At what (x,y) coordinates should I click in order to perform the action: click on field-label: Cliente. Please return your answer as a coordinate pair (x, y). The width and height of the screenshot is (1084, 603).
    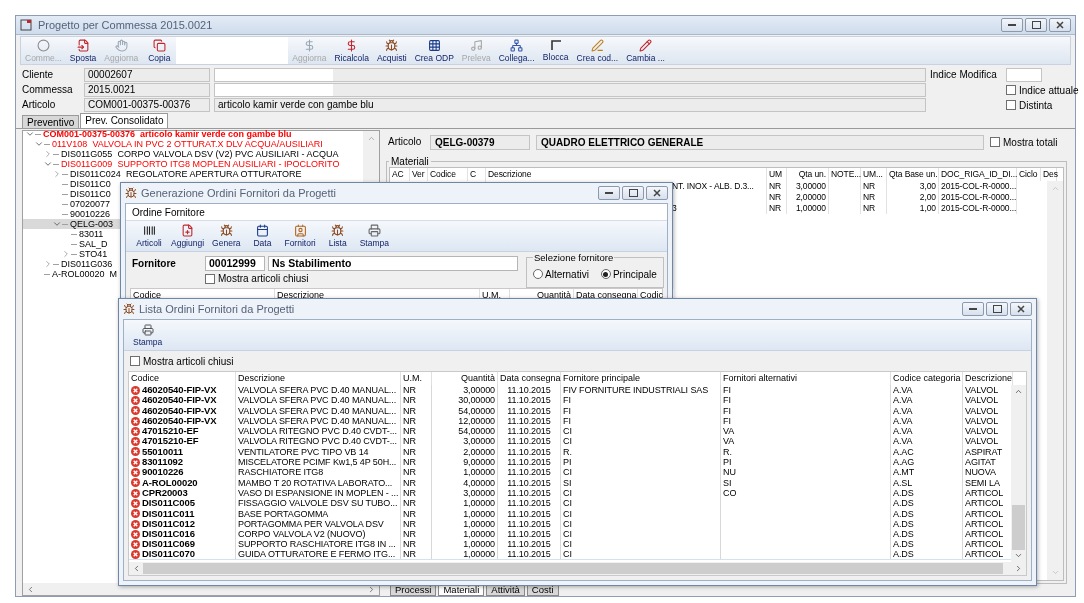
    Looking at the image, I should click on (38, 75).